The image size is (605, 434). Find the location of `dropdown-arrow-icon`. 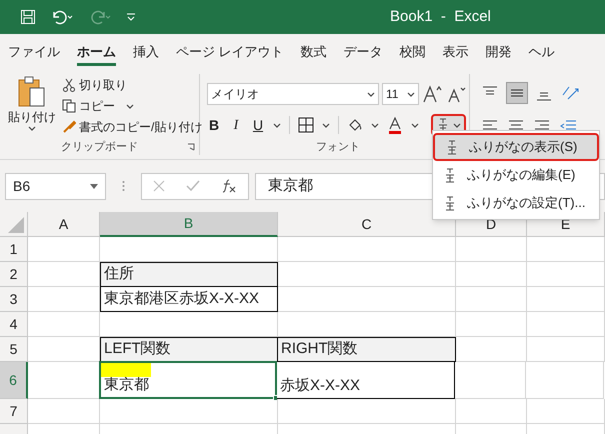

dropdown-arrow-icon is located at coordinates (94, 186).